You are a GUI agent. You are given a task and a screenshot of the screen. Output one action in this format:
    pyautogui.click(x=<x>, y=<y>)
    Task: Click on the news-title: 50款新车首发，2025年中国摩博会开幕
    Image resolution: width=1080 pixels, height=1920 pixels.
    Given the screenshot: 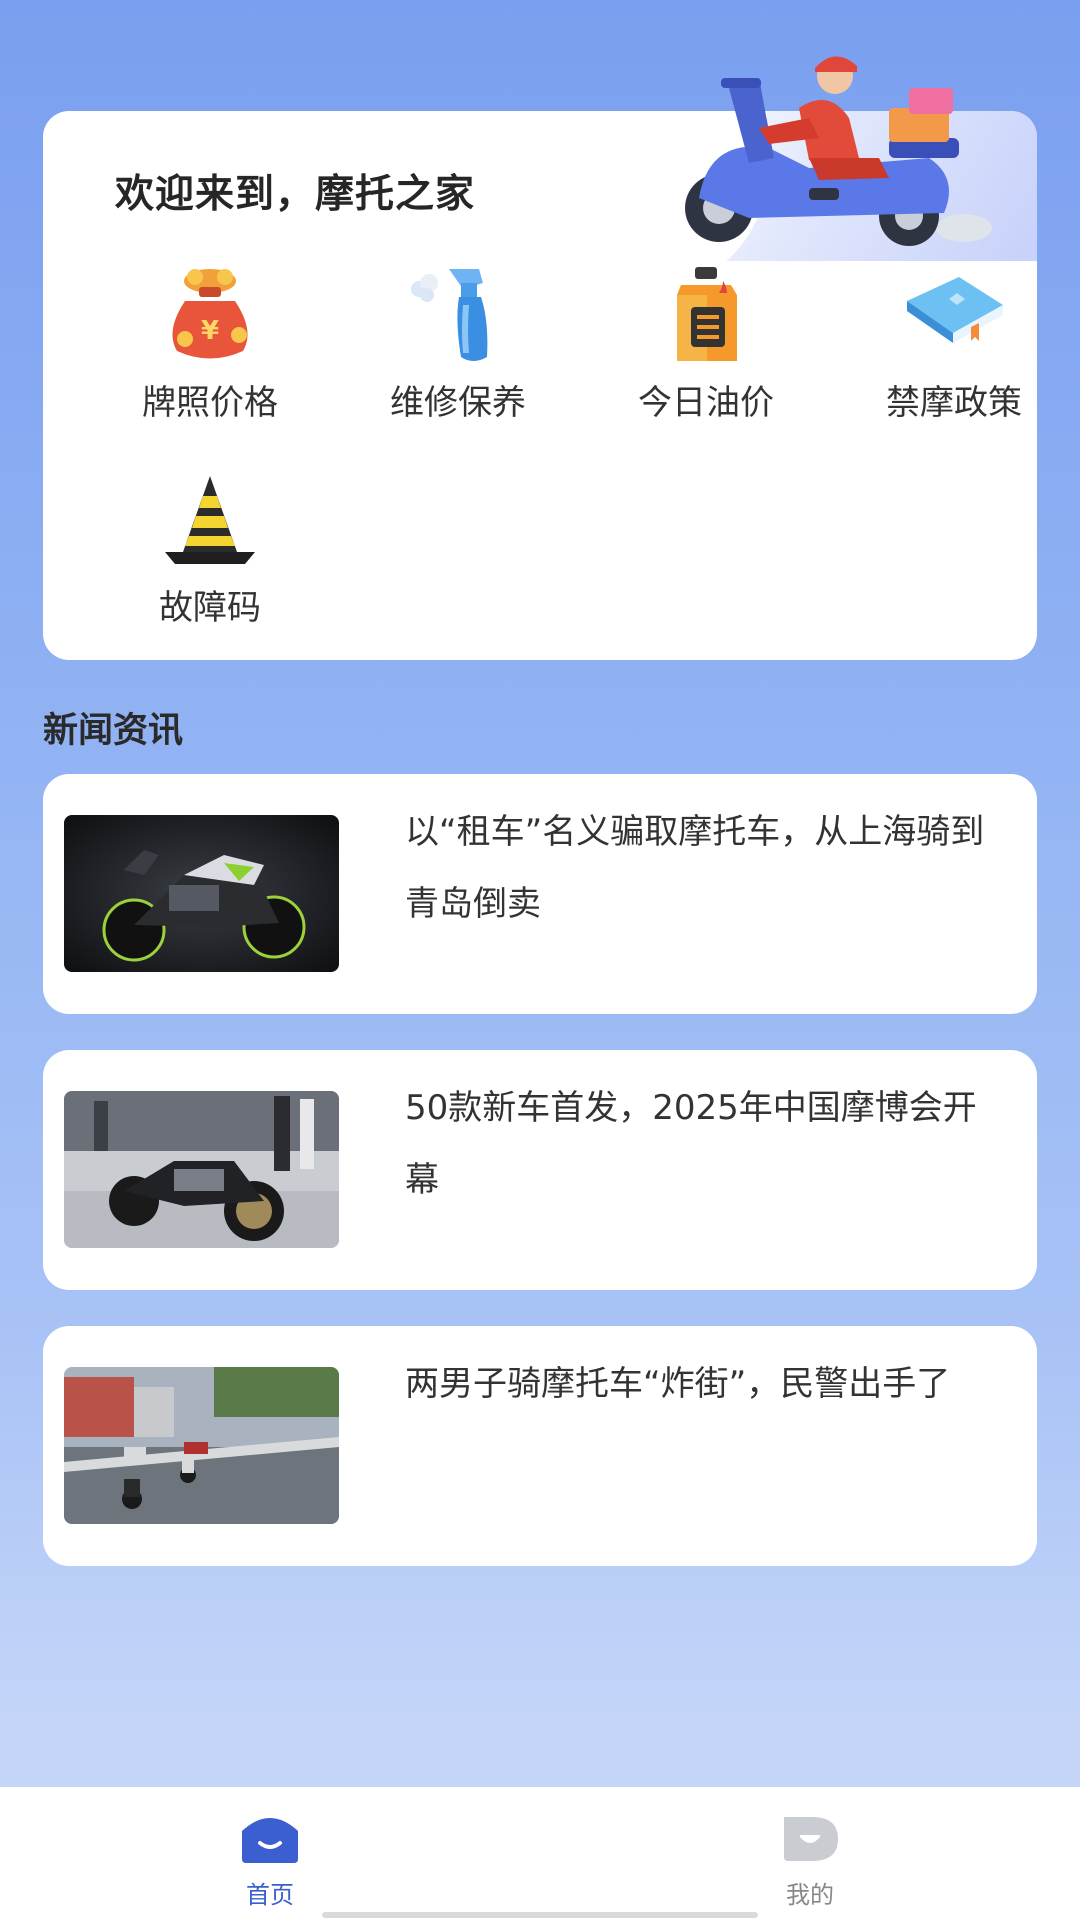 What is the action you would take?
    pyautogui.click(x=691, y=1144)
    